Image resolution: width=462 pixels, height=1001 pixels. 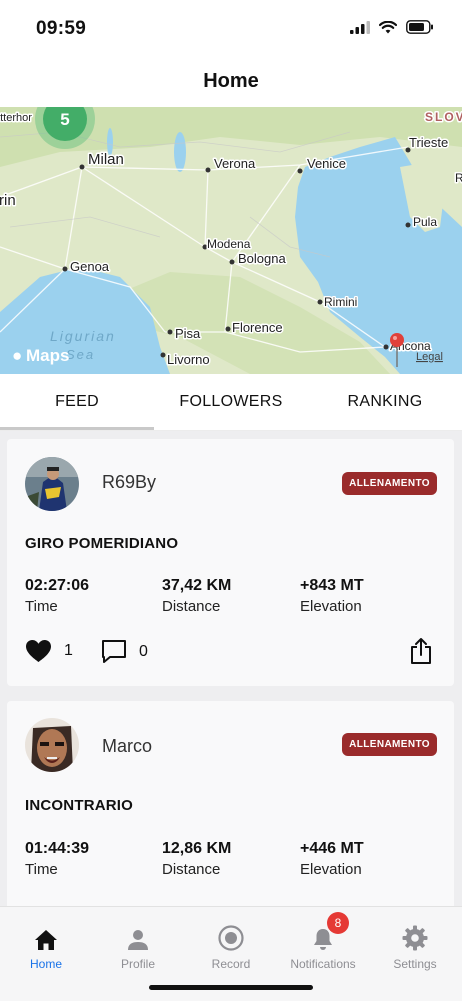 What do you see at coordinates (443, 117) in the screenshot?
I see `map-label-slovenia: SLOV` at bounding box center [443, 117].